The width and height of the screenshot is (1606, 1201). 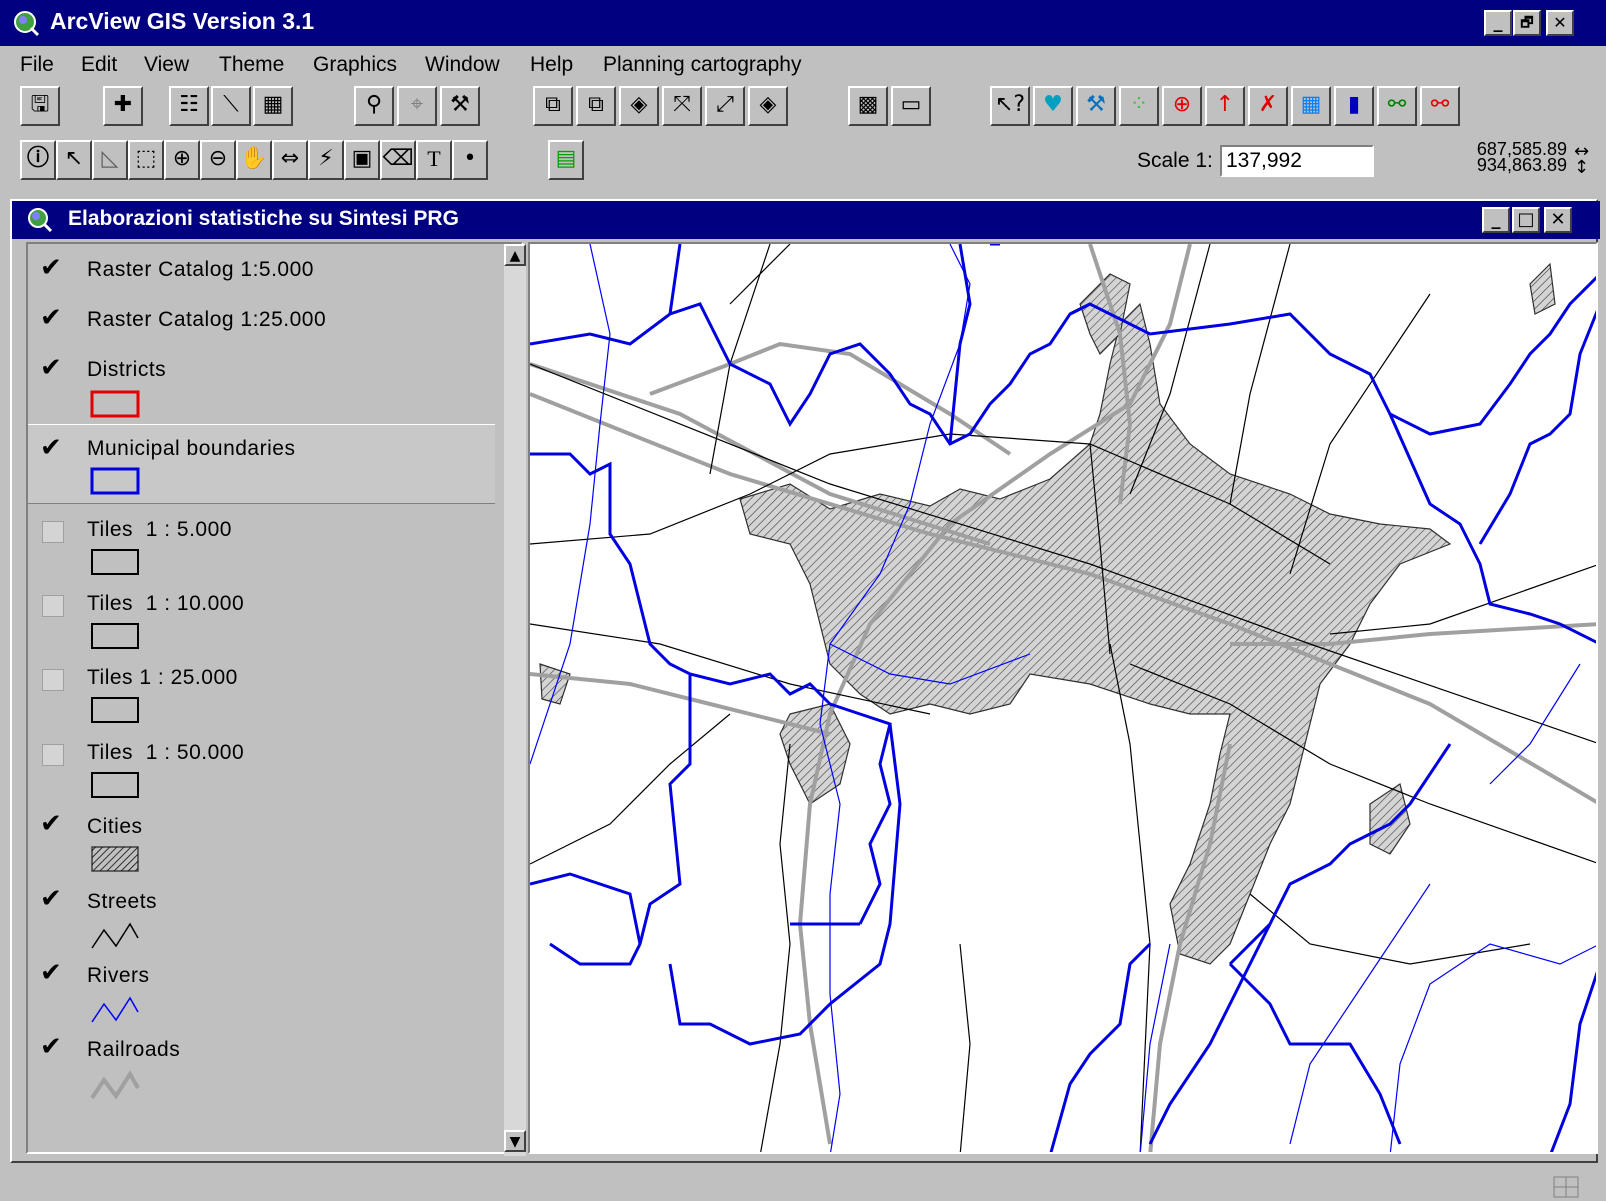 What do you see at coordinates (326, 160) in the screenshot?
I see `hotlink-tool: ⚡` at bounding box center [326, 160].